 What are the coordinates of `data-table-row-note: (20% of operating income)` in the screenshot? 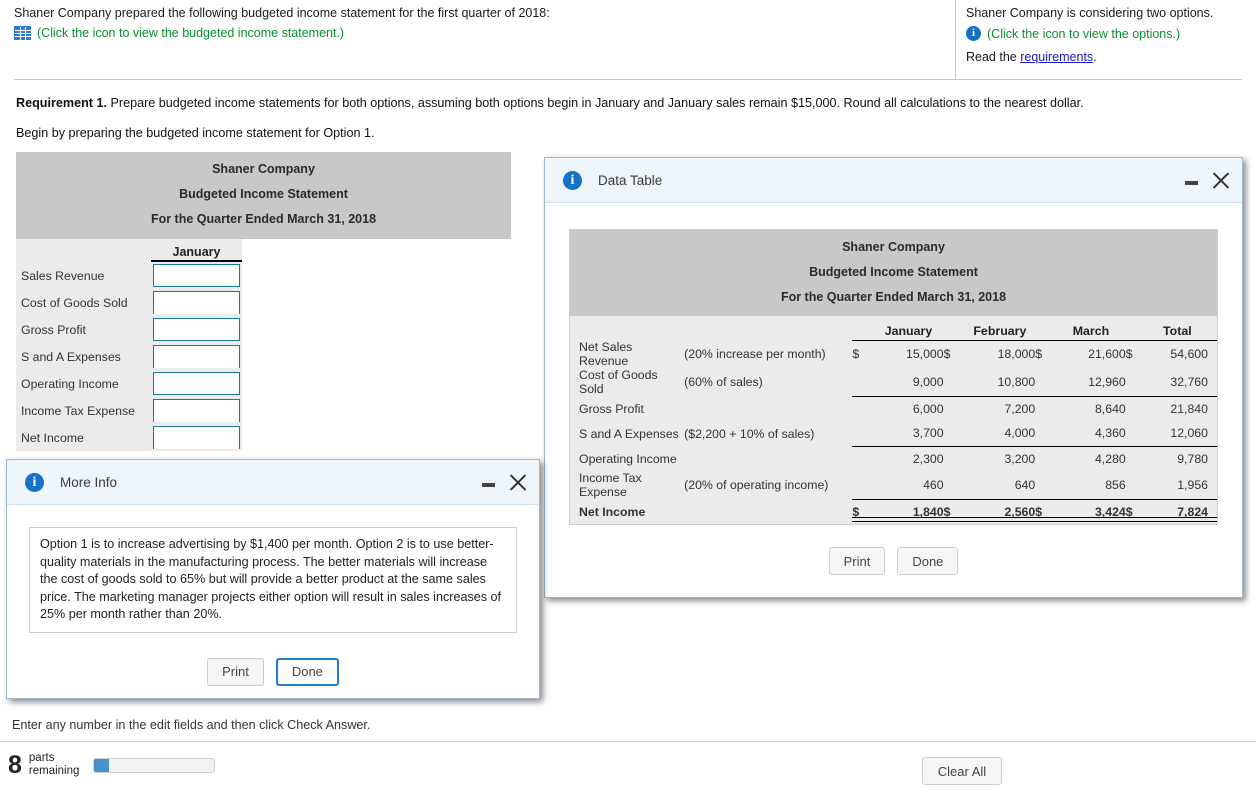 It's located at (756, 485).